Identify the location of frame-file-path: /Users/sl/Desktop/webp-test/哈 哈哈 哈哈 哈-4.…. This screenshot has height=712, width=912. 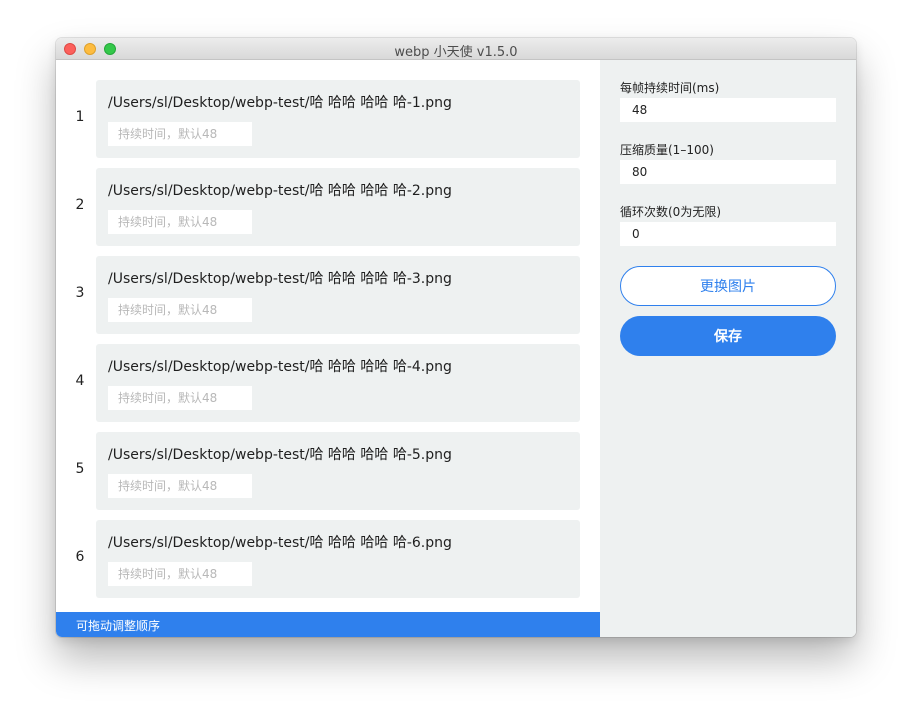
(280, 367).